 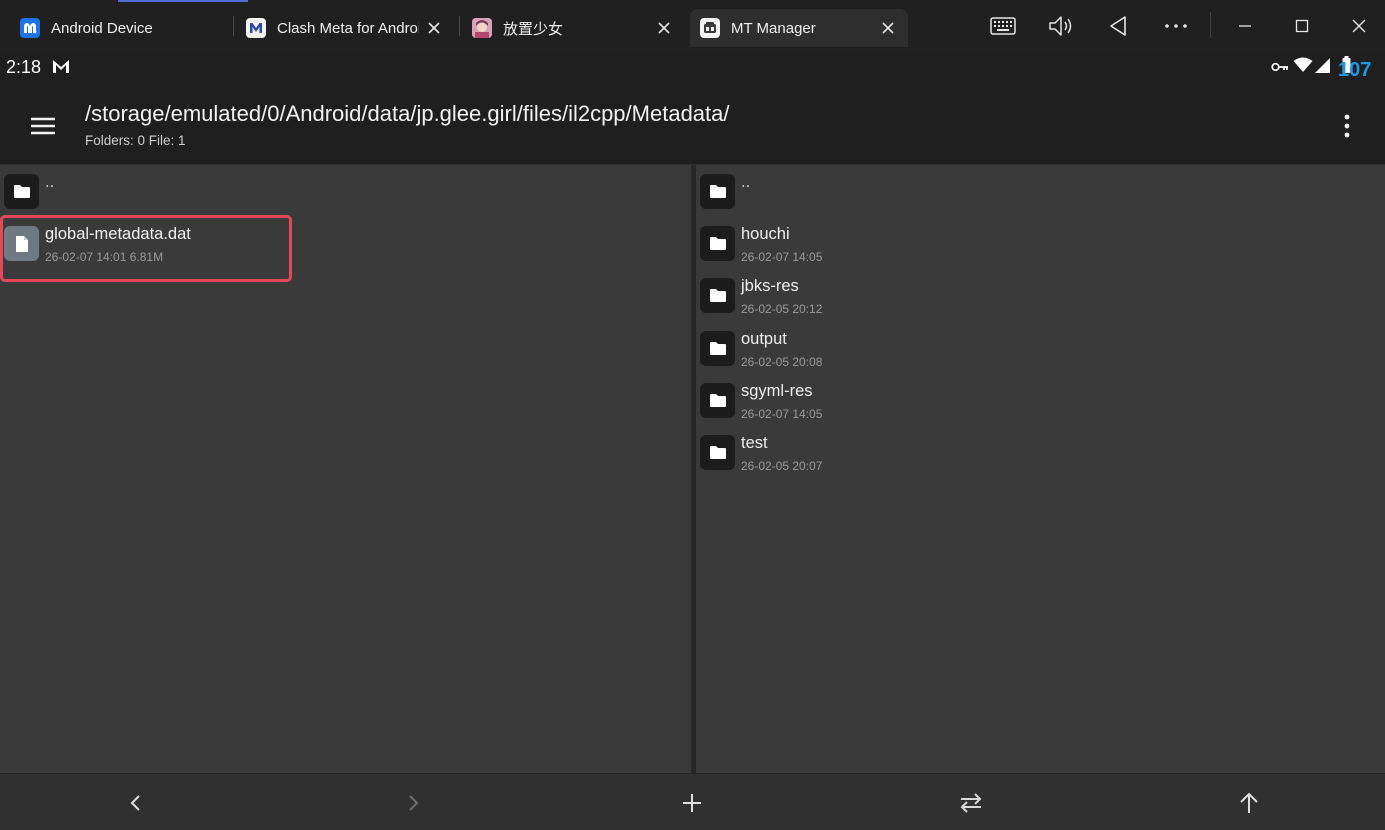 What do you see at coordinates (754, 443) in the screenshot?
I see `folder-name: test` at bounding box center [754, 443].